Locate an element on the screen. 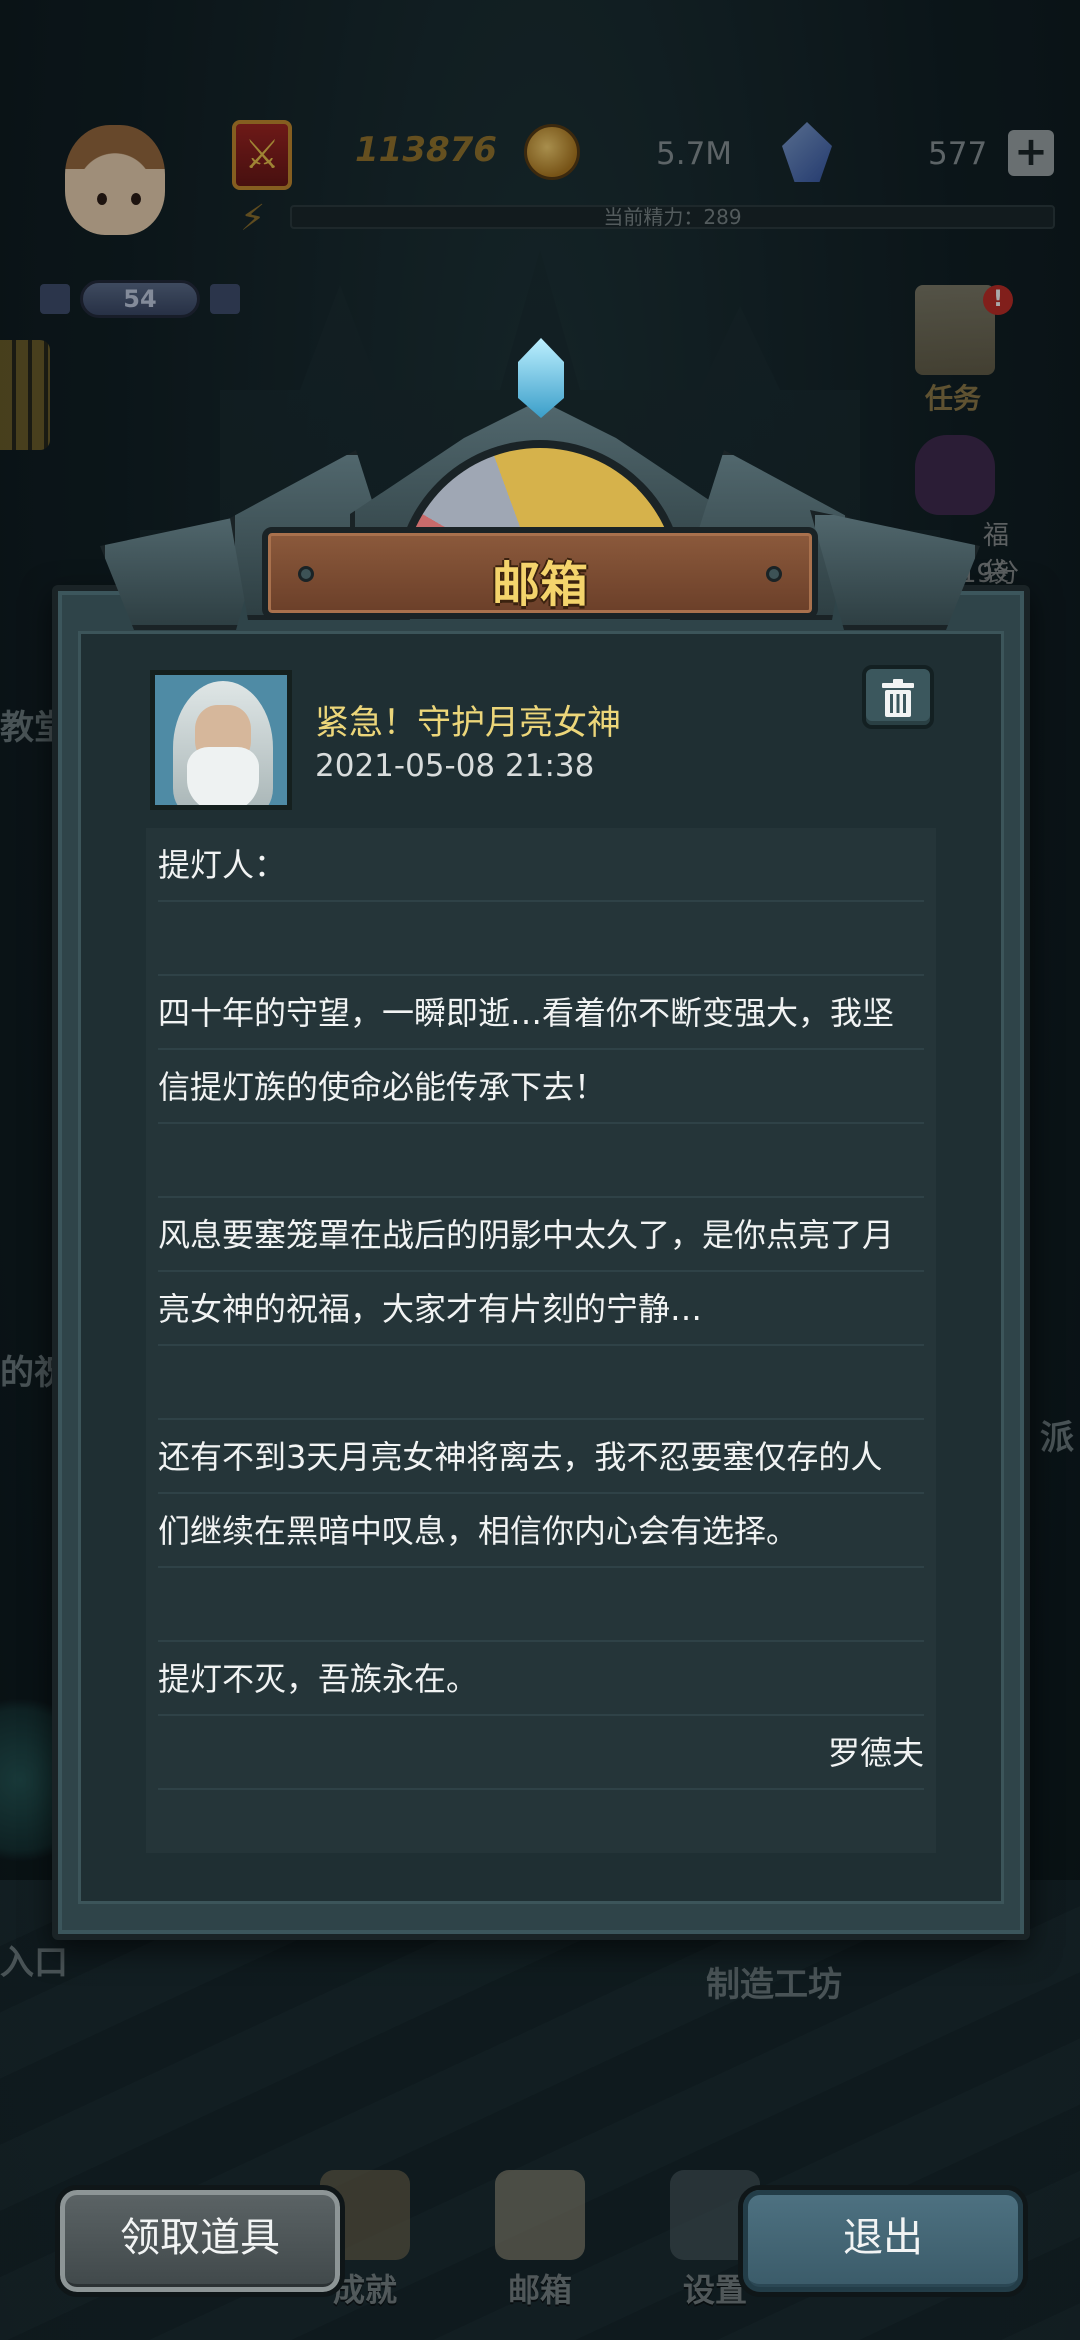 The image size is (1080, 2340). trash-icon is located at coordinates (898, 698).